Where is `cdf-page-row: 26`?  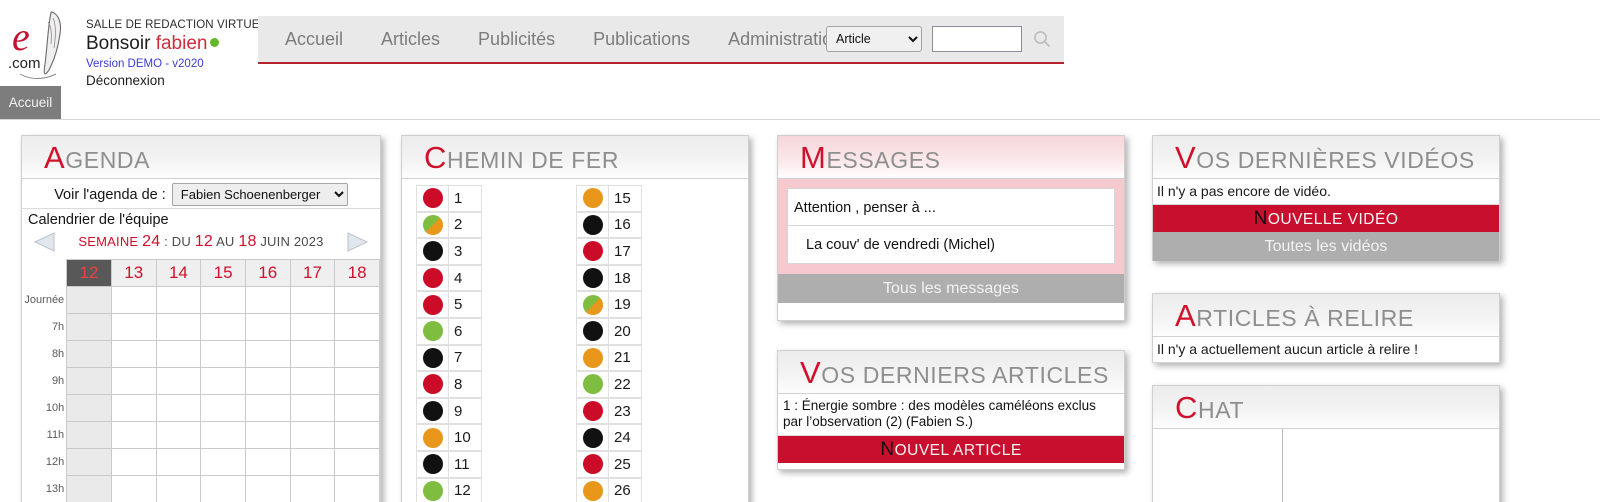 cdf-page-row: 26 is located at coordinates (656, 489).